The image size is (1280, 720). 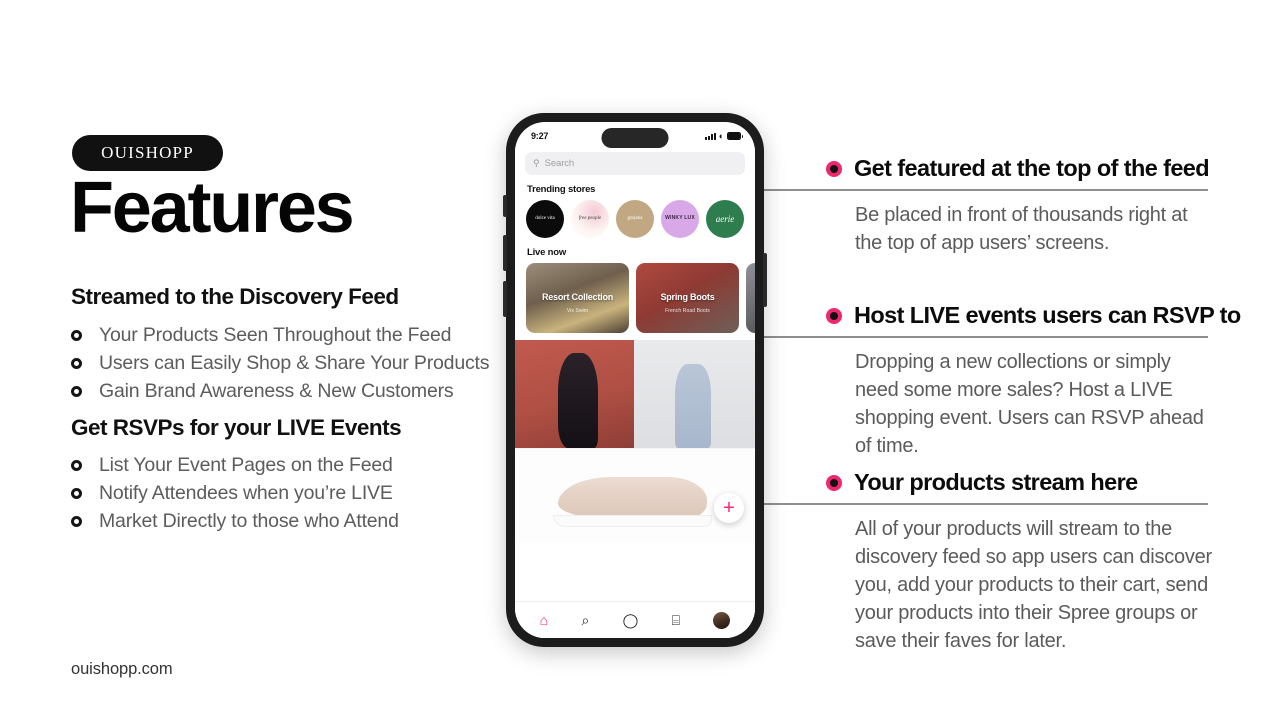 I want to click on cart-icon: ⌸, so click(x=676, y=620).